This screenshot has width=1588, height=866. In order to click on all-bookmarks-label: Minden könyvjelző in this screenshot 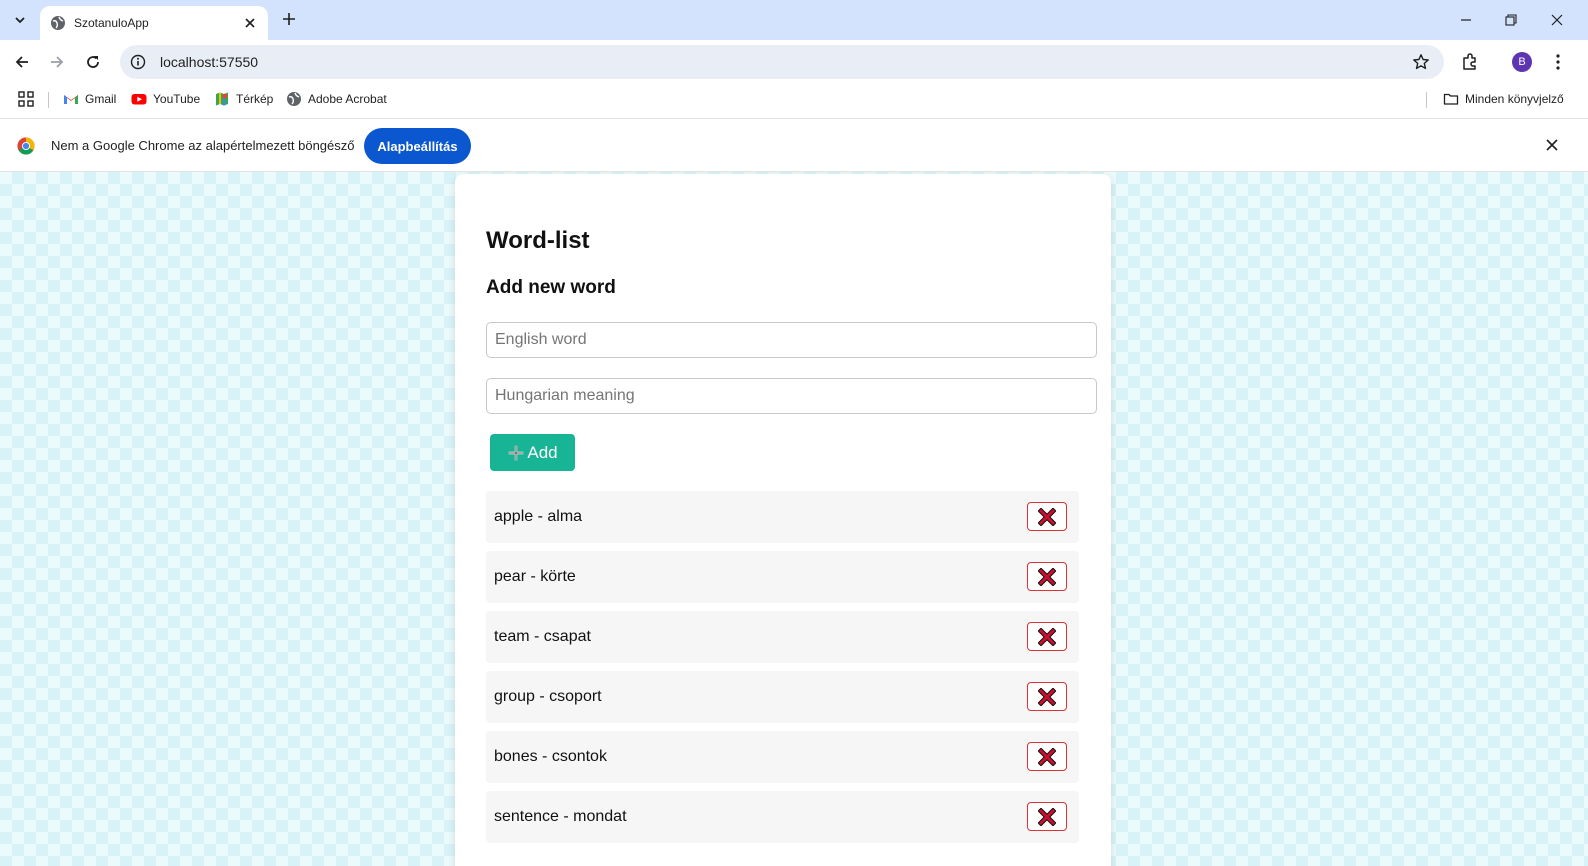, I will do `click(1514, 99)`.